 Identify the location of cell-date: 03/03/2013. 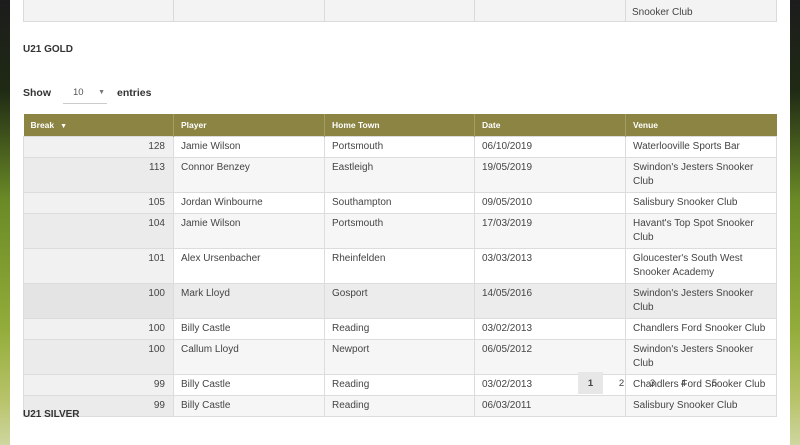
(550, 265).